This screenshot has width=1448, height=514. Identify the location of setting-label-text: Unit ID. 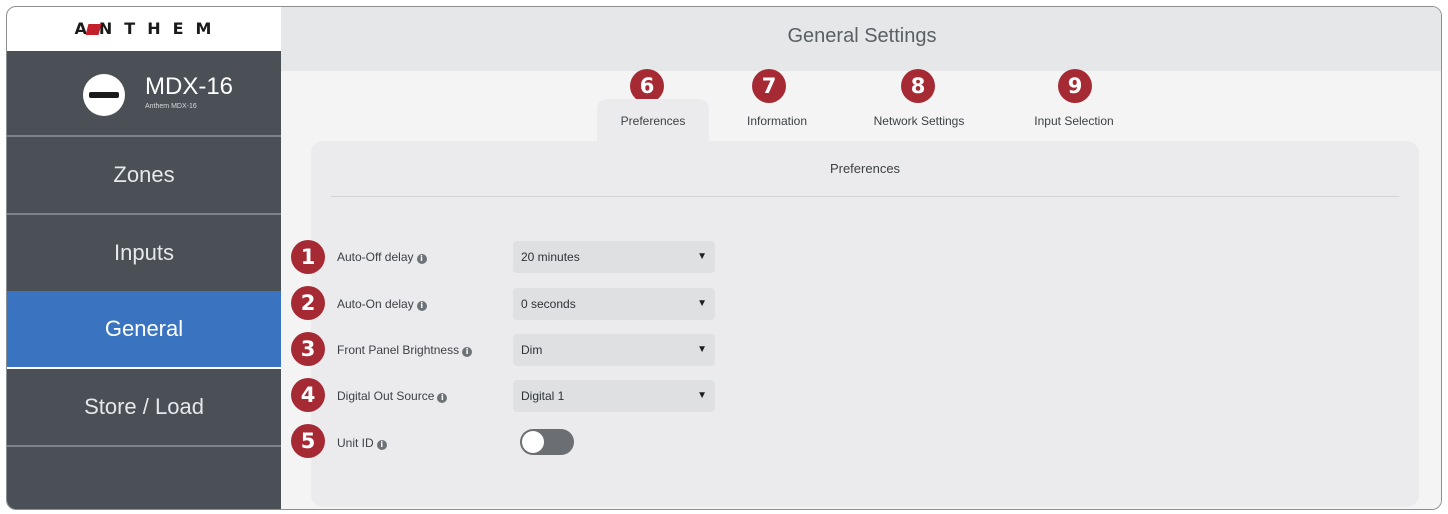
(355, 443).